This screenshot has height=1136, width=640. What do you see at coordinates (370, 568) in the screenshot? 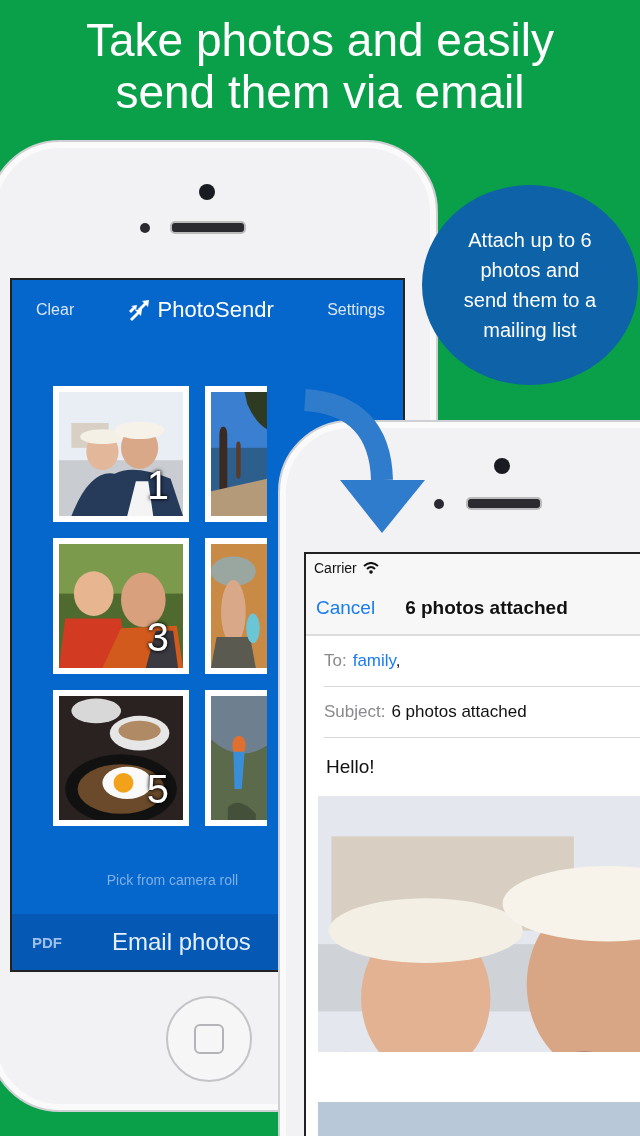
I see `wifi-icon` at bounding box center [370, 568].